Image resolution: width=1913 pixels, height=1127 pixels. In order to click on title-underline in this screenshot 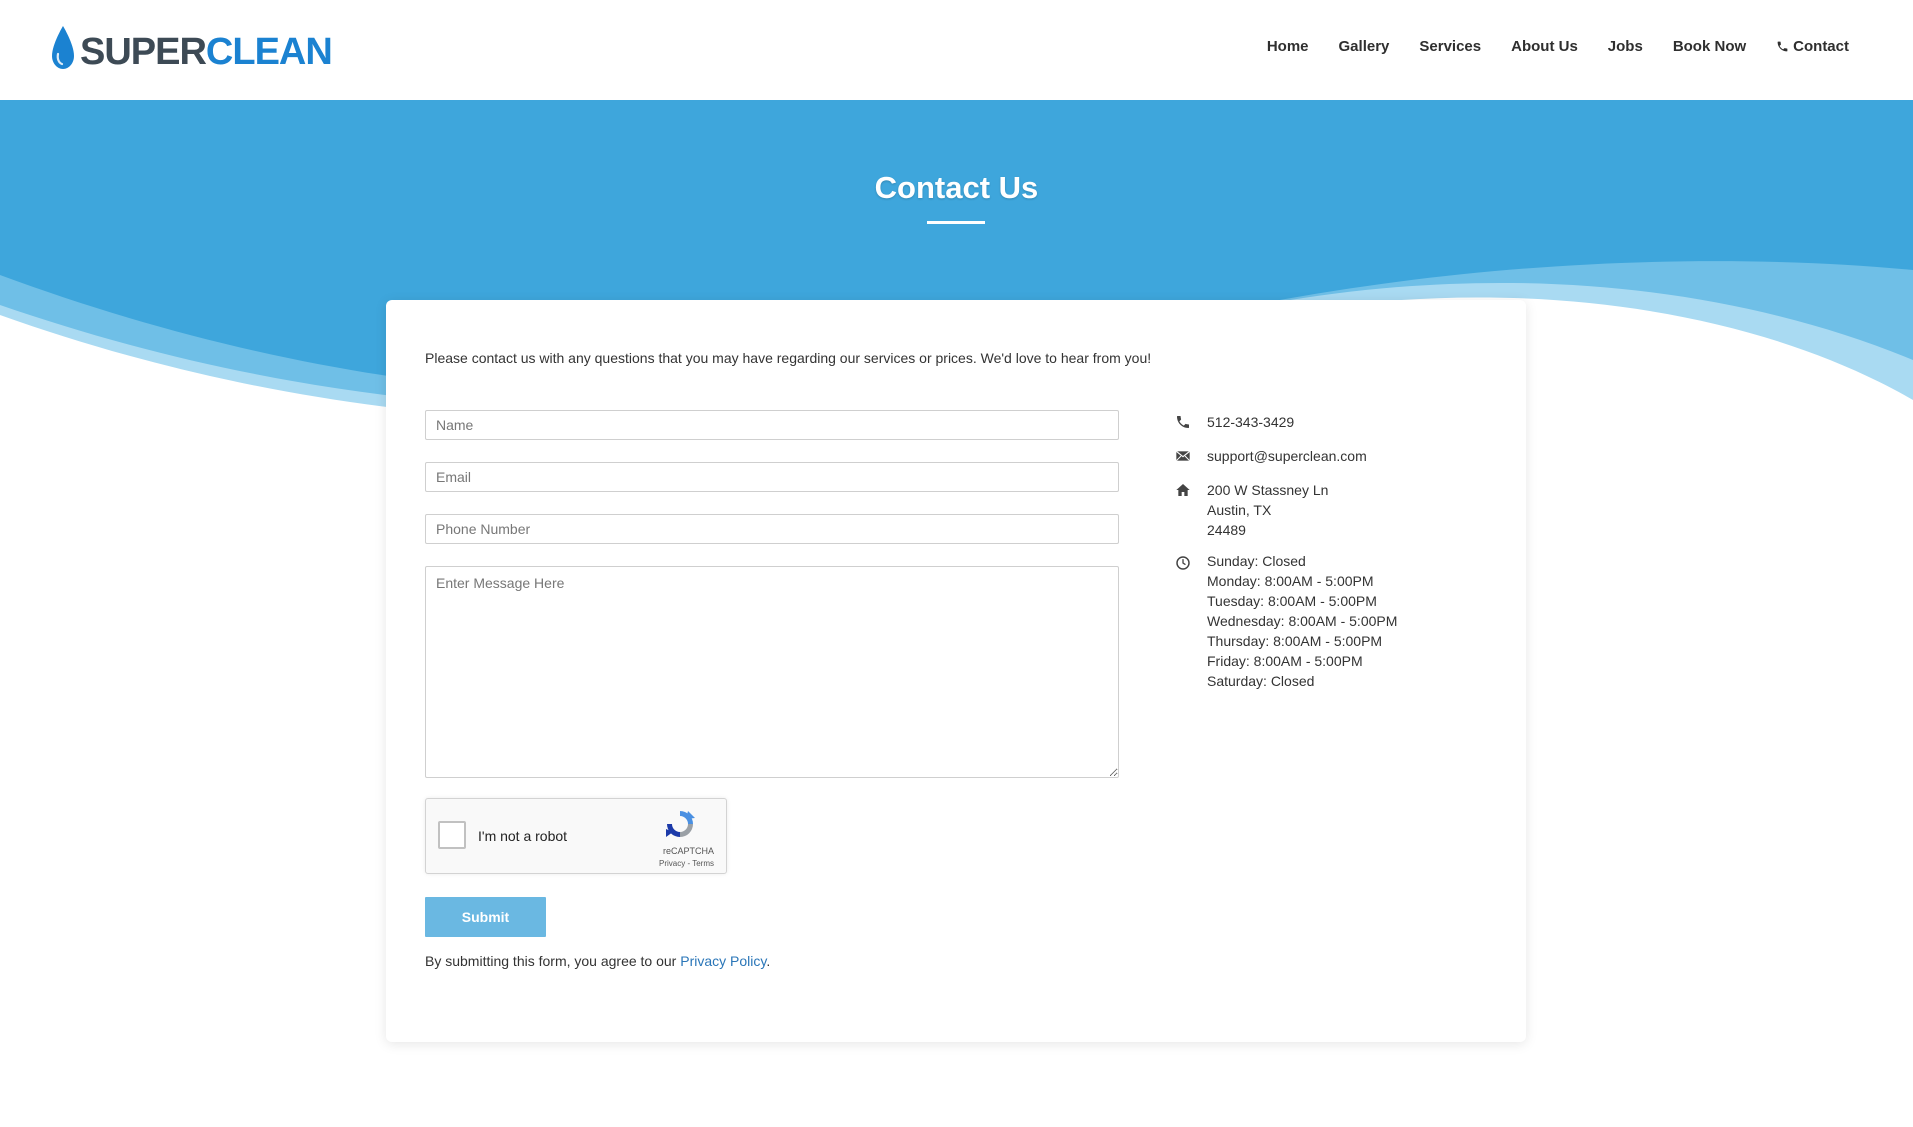, I will do `click(956, 222)`.